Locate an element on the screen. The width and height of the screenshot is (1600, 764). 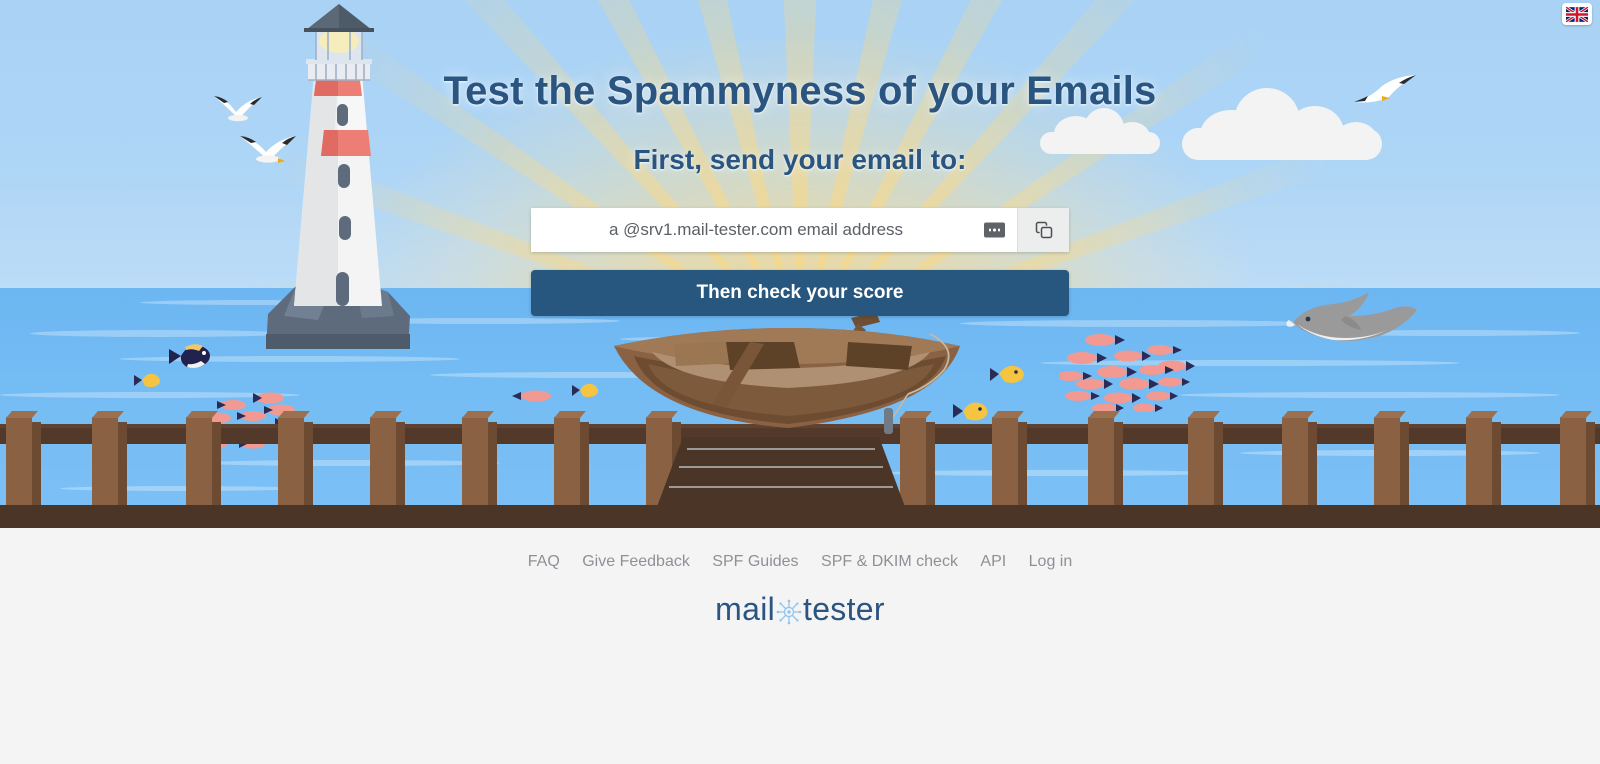
email-test-form: Then check your score is located at coordinates (800, 262).